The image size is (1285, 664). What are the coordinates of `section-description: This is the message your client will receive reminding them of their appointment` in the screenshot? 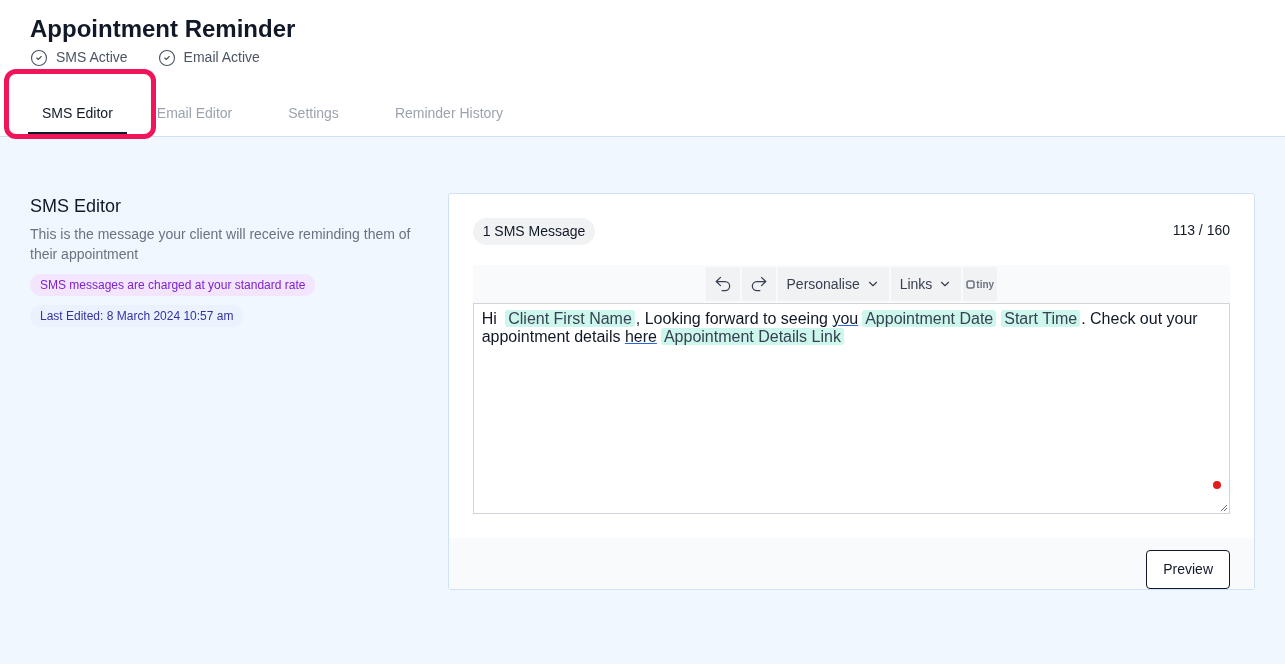 It's located at (221, 244).